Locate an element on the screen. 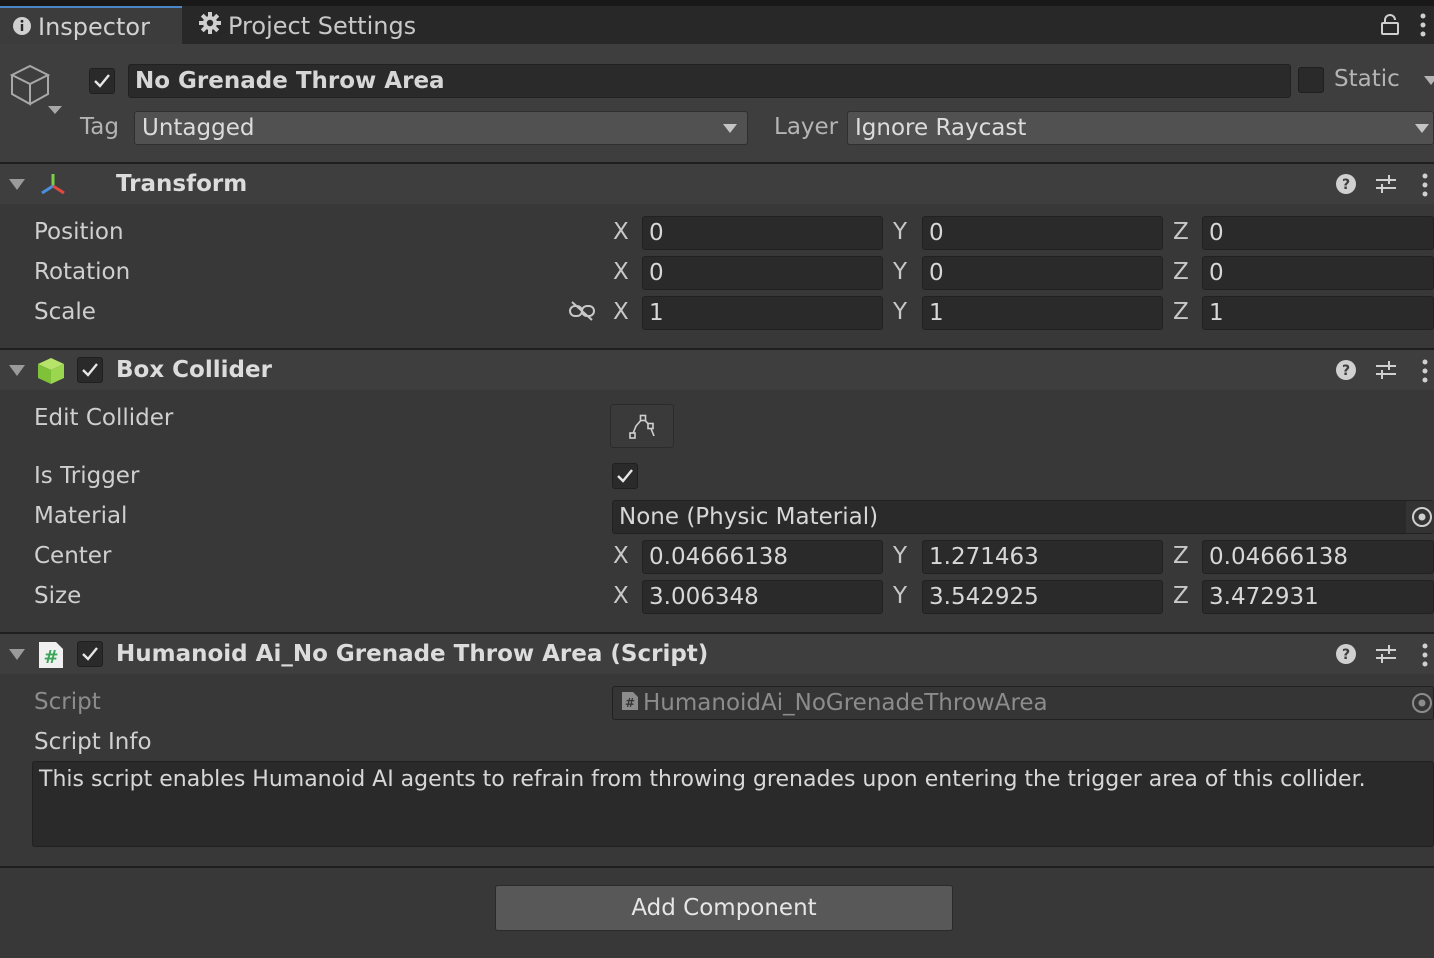 Image resolution: width=1434 pixels, height=958 pixels. script-field: # HumanoidAi_NoGrenadeThrowArea is located at coordinates (1023, 703).